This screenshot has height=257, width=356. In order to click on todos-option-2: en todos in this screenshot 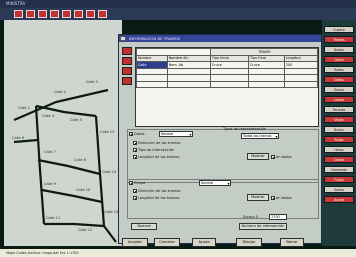, I will do `click(281, 198)`.